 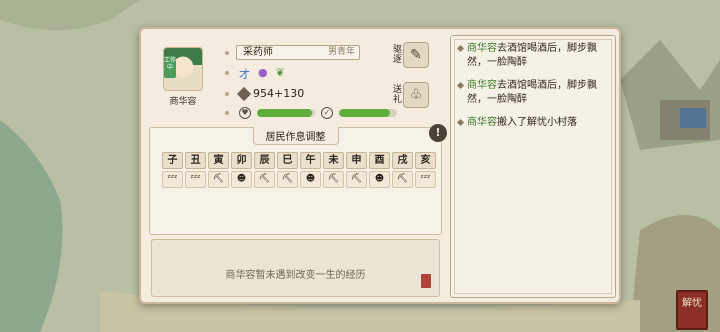 I want to click on hour-label: 戌, so click(x=402, y=160).